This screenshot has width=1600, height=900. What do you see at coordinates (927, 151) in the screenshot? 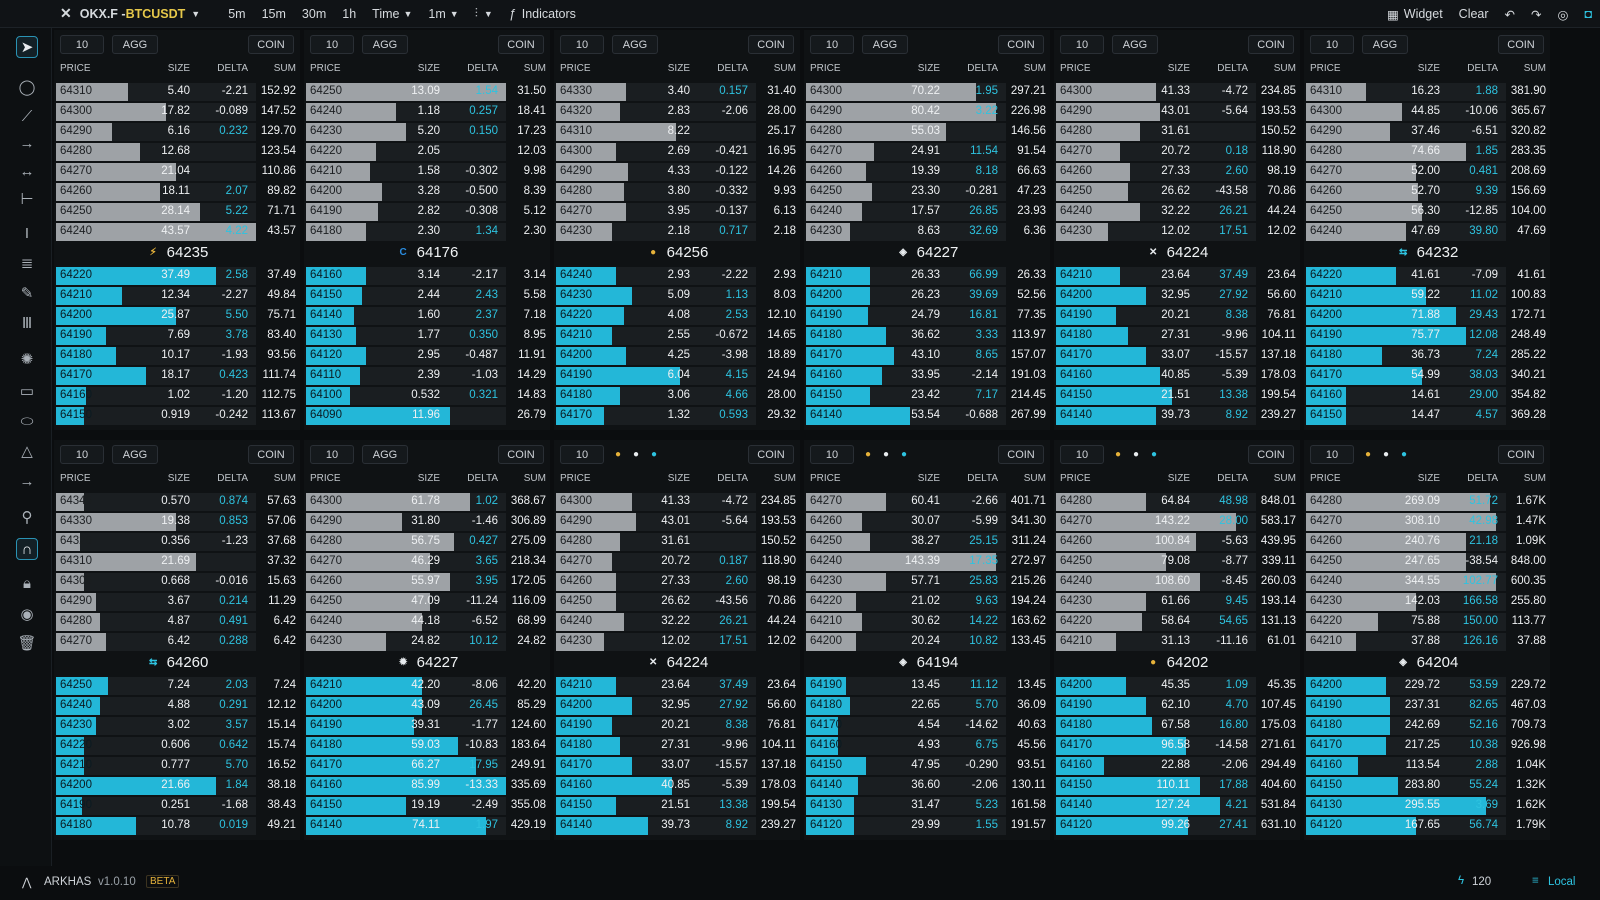
I see `ask-row: 64270 24.91 11.54 91.54` at bounding box center [927, 151].